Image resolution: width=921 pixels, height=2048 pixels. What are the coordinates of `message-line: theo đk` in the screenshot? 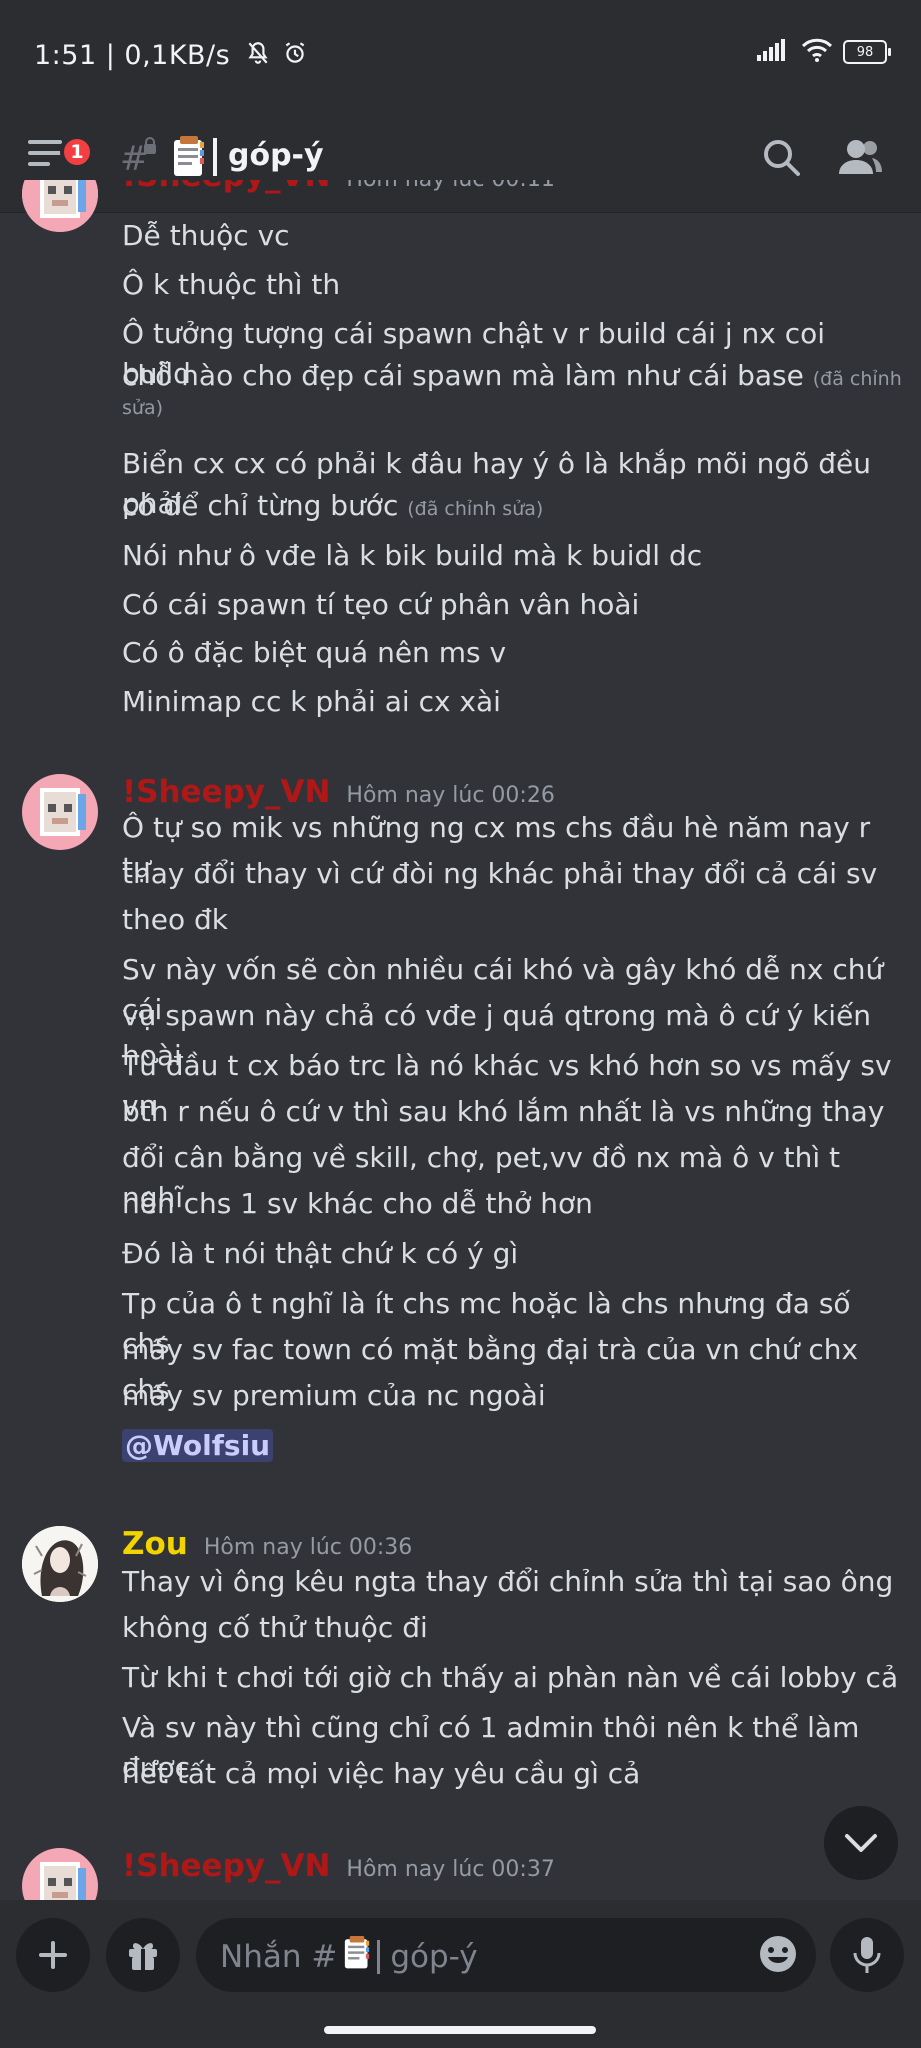 It's located at (175, 919).